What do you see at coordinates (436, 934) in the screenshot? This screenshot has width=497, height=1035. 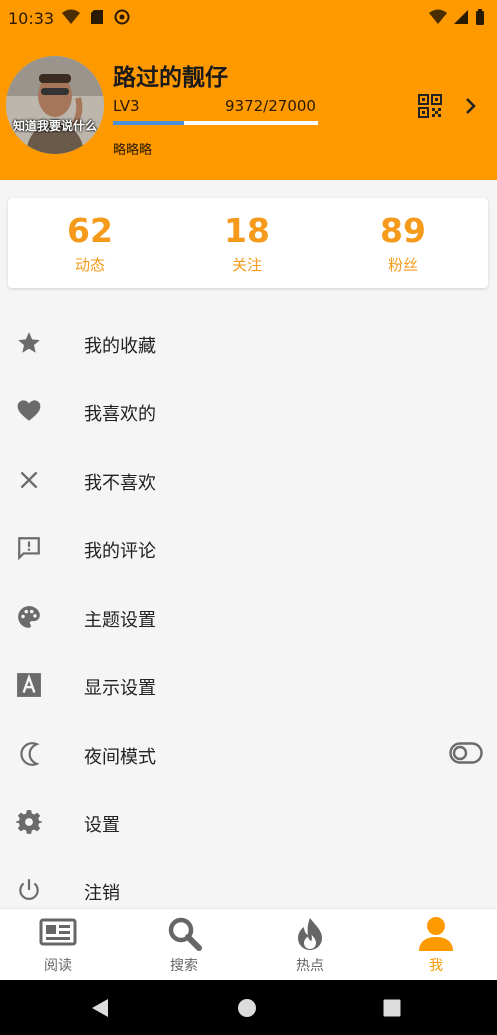 I see `person-icon` at bounding box center [436, 934].